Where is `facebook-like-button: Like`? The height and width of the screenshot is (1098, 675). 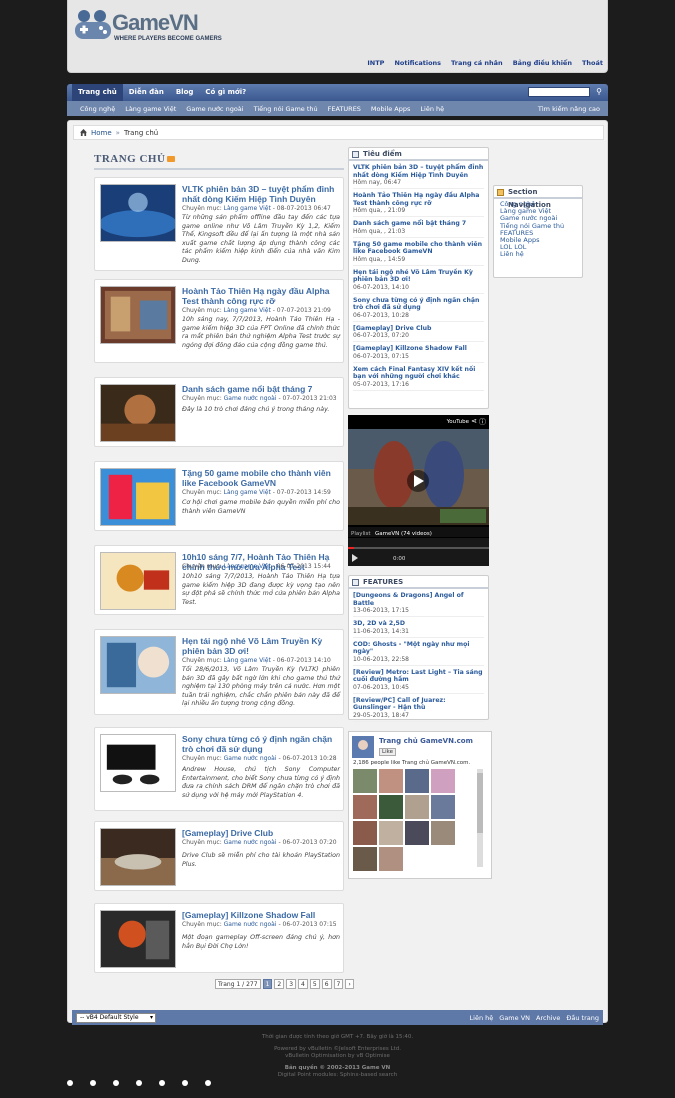
facebook-like-button: Like is located at coordinates (387, 752).